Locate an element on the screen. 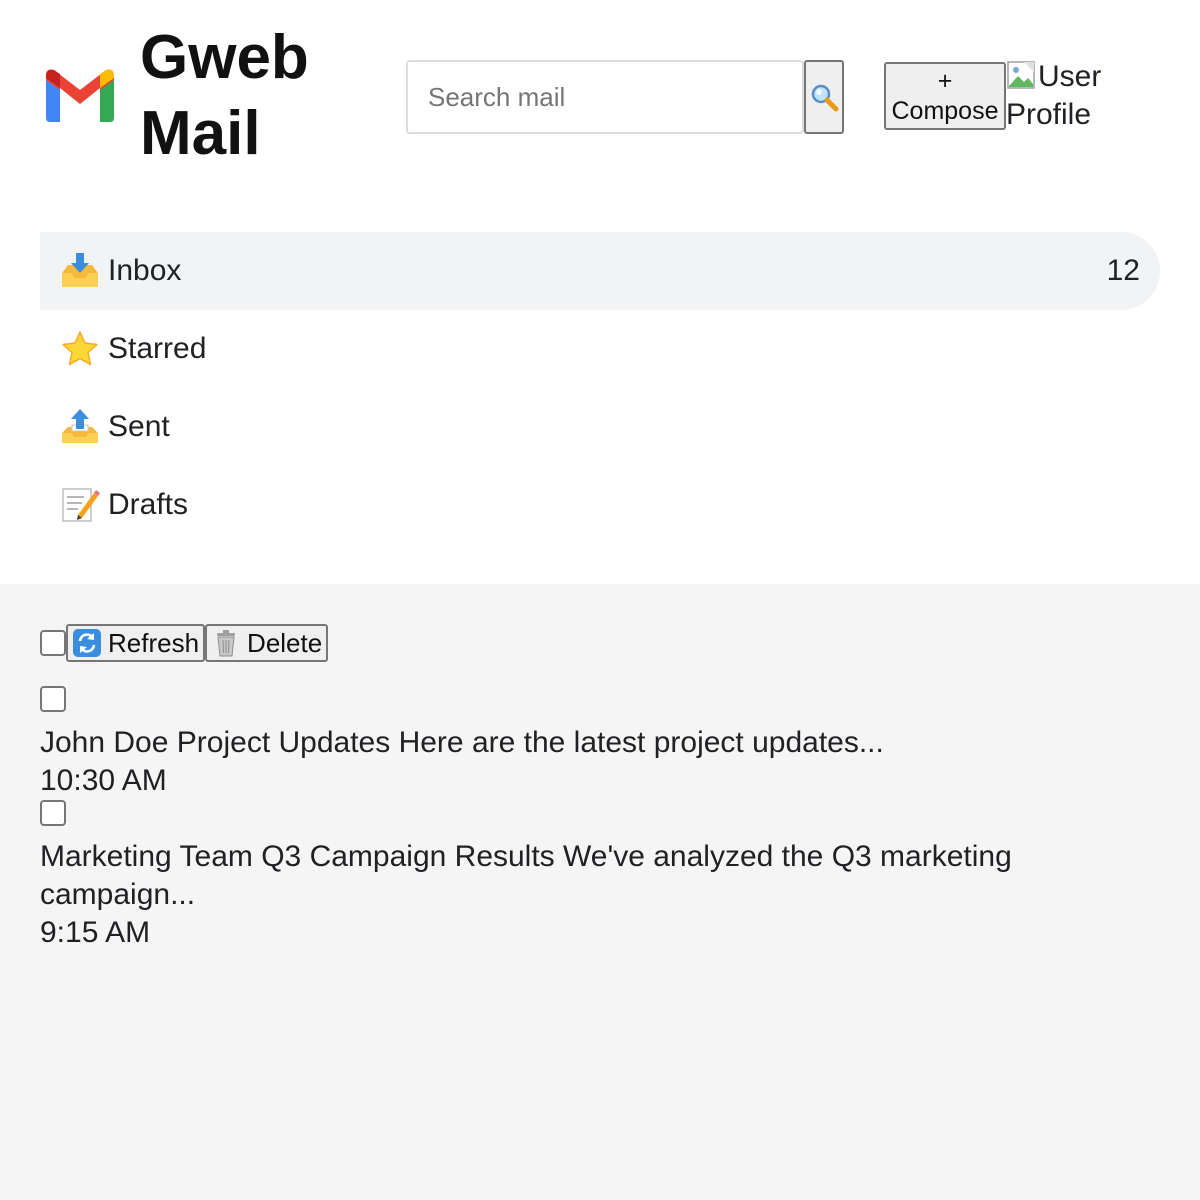 This screenshot has width=1200, height=1200. memo-icon is located at coordinates (81, 505).